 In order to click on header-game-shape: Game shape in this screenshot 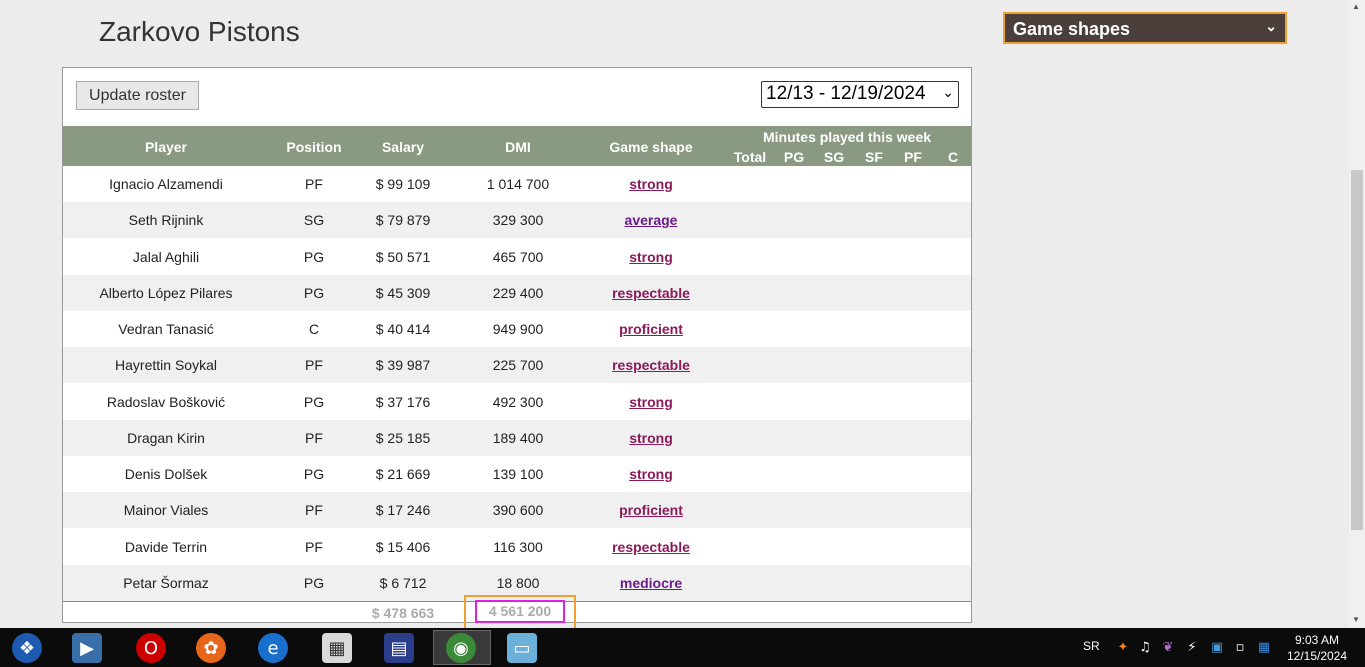, I will do `click(651, 147)`.